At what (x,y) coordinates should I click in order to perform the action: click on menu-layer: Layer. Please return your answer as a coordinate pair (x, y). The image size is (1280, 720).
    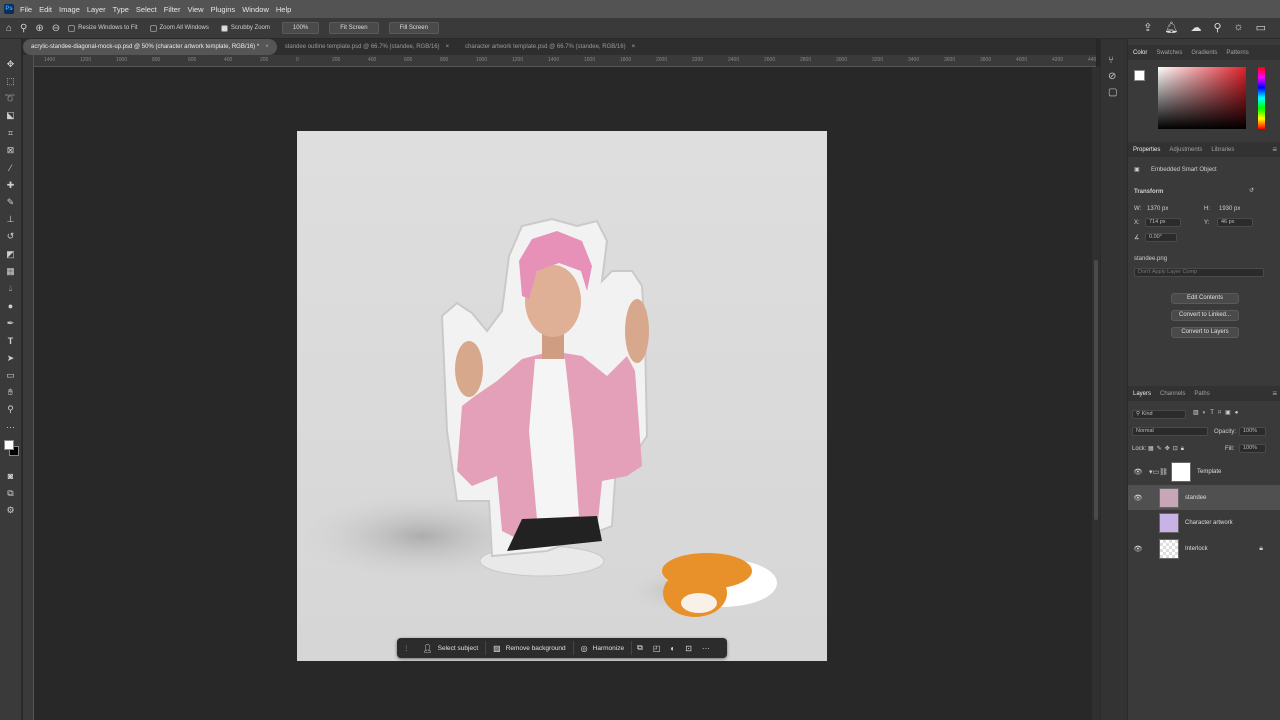
    Looking at the image, I should click on (96, 9).